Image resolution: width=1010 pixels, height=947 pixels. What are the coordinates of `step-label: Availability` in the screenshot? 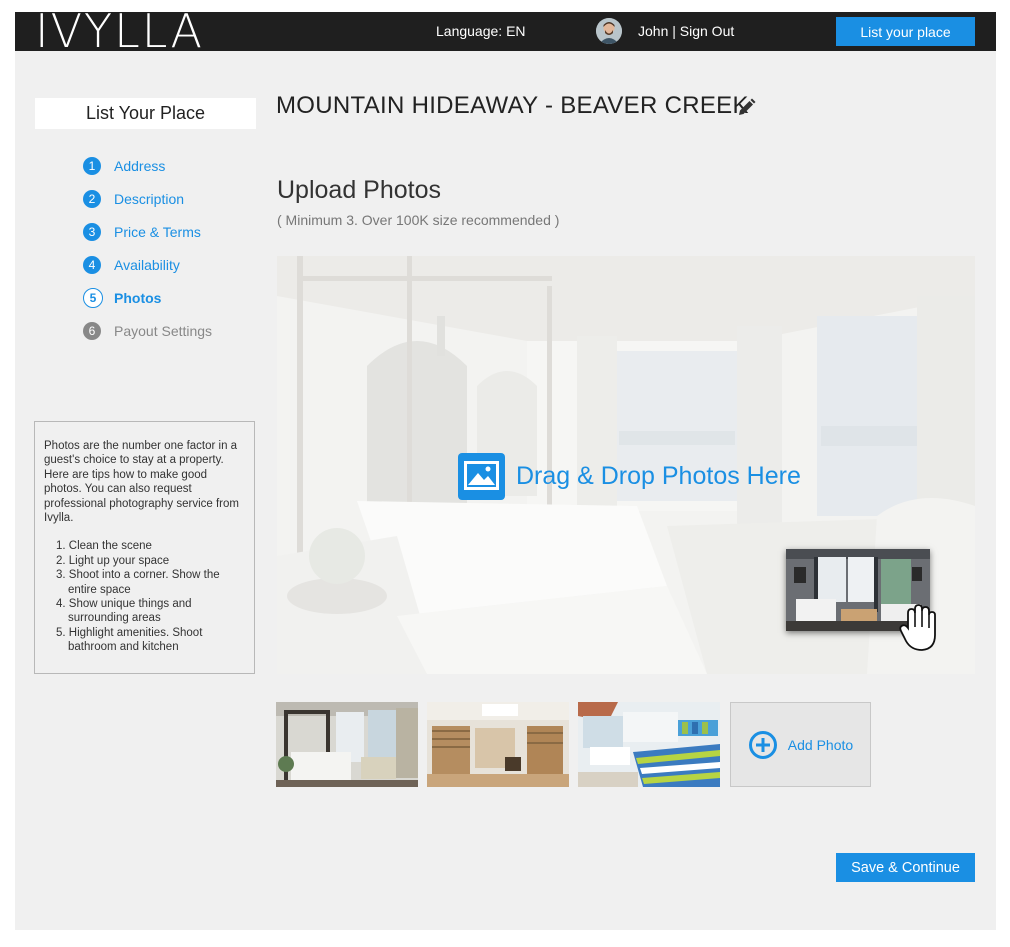 It's located at (147, 264).